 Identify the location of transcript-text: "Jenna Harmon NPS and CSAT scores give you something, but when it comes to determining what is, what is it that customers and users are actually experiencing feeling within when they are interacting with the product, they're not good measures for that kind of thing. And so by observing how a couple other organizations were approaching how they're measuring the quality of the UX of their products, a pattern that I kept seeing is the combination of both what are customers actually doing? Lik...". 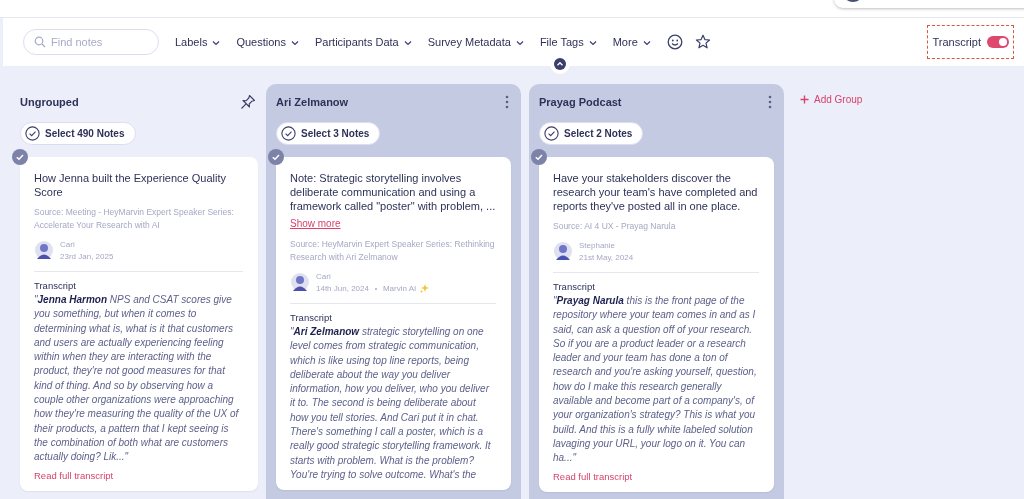
(137, 379).